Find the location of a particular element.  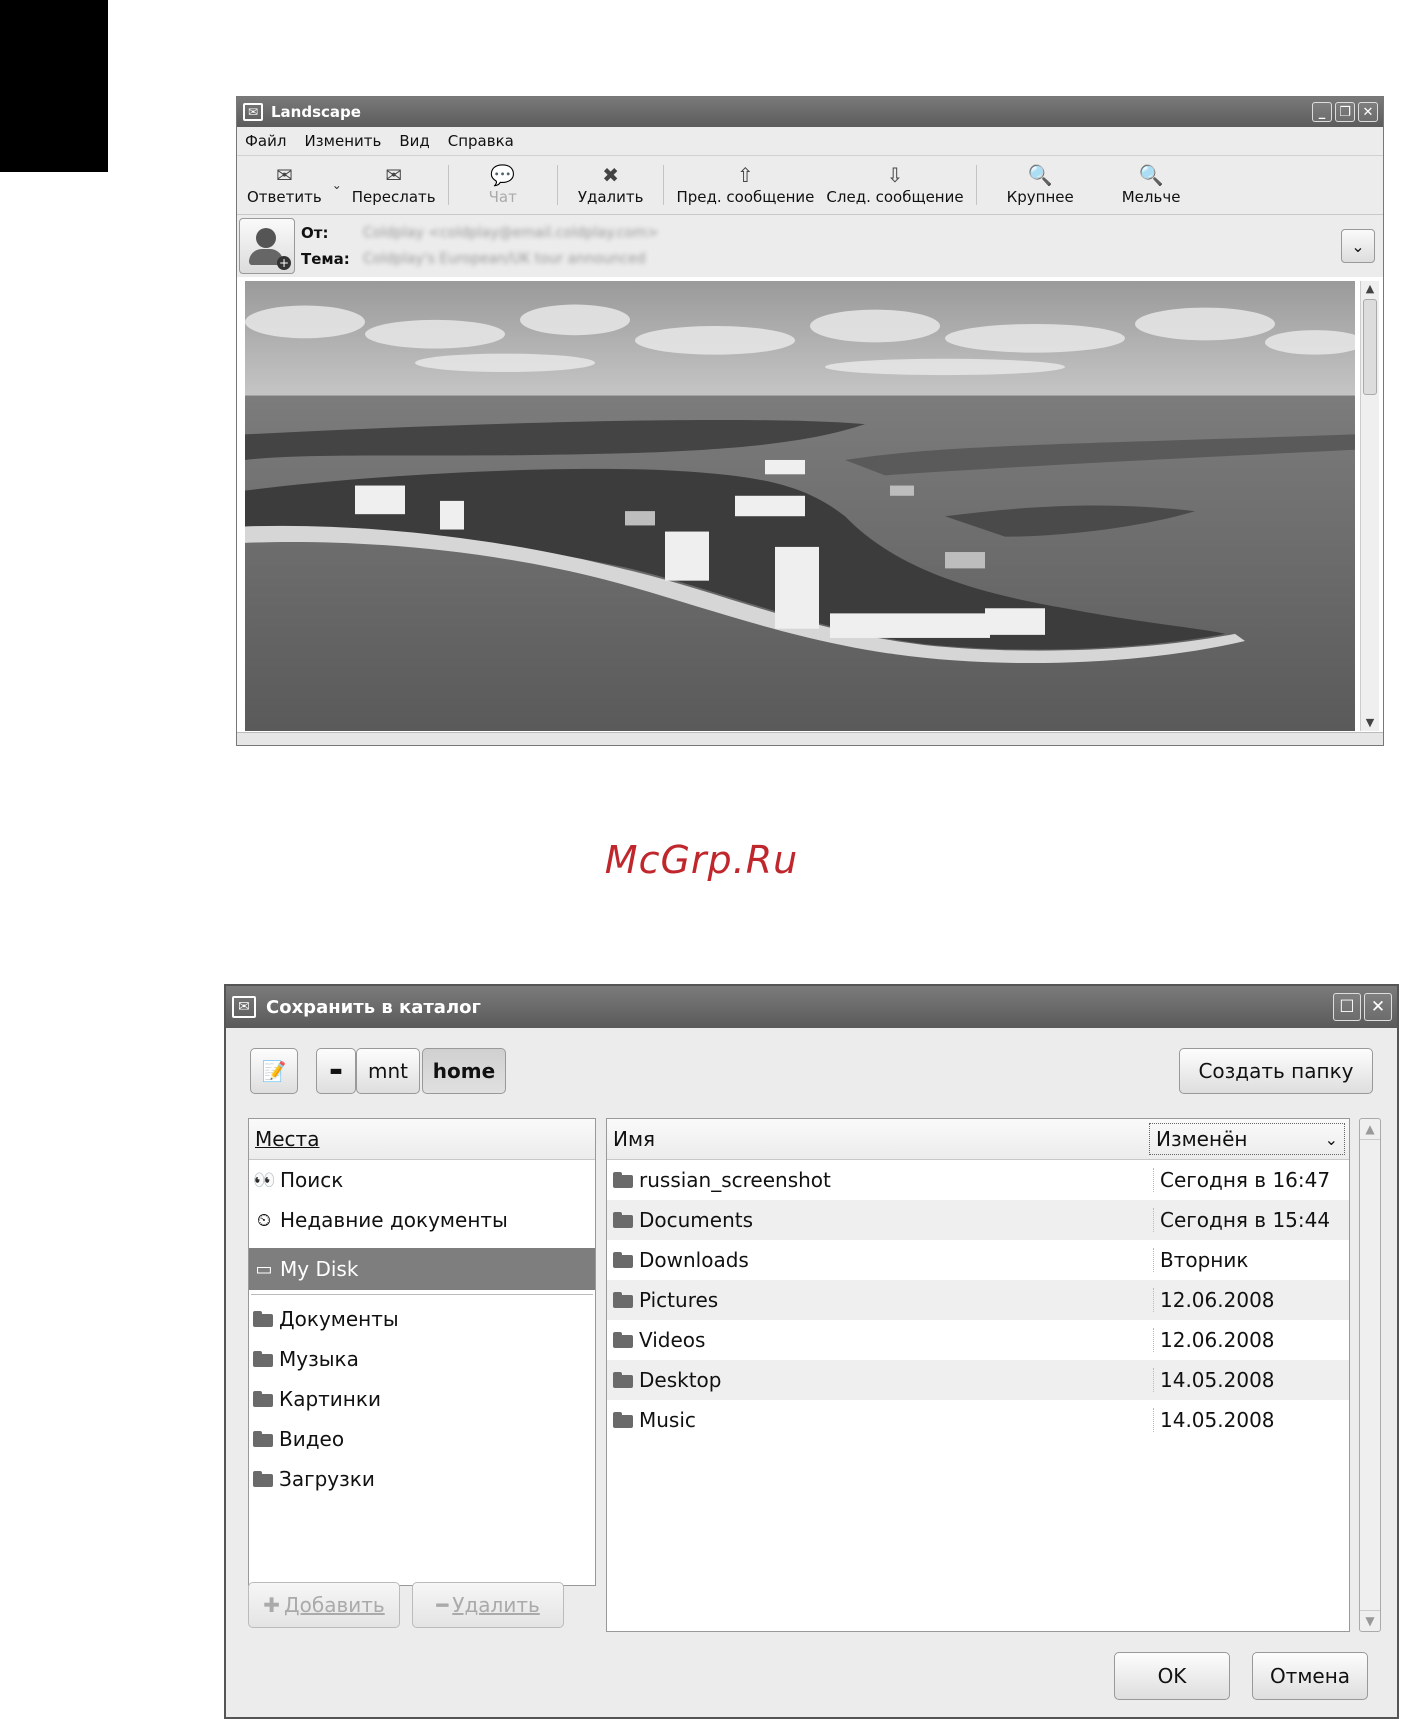

disk-icon: ▭ is located at coordinates (264, 1269).